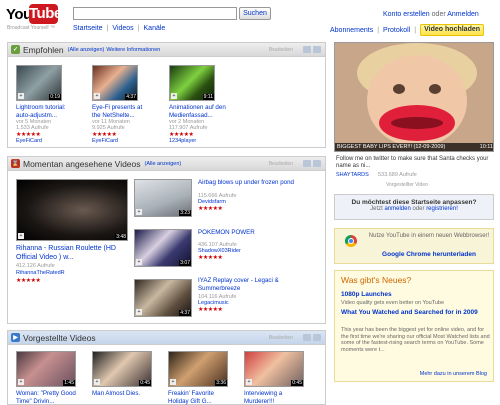  What do you see at coordinates (366, 294) in the screenshot?
I see `news-item-heading: 1080p Launches` at bounding box center [366, 294].